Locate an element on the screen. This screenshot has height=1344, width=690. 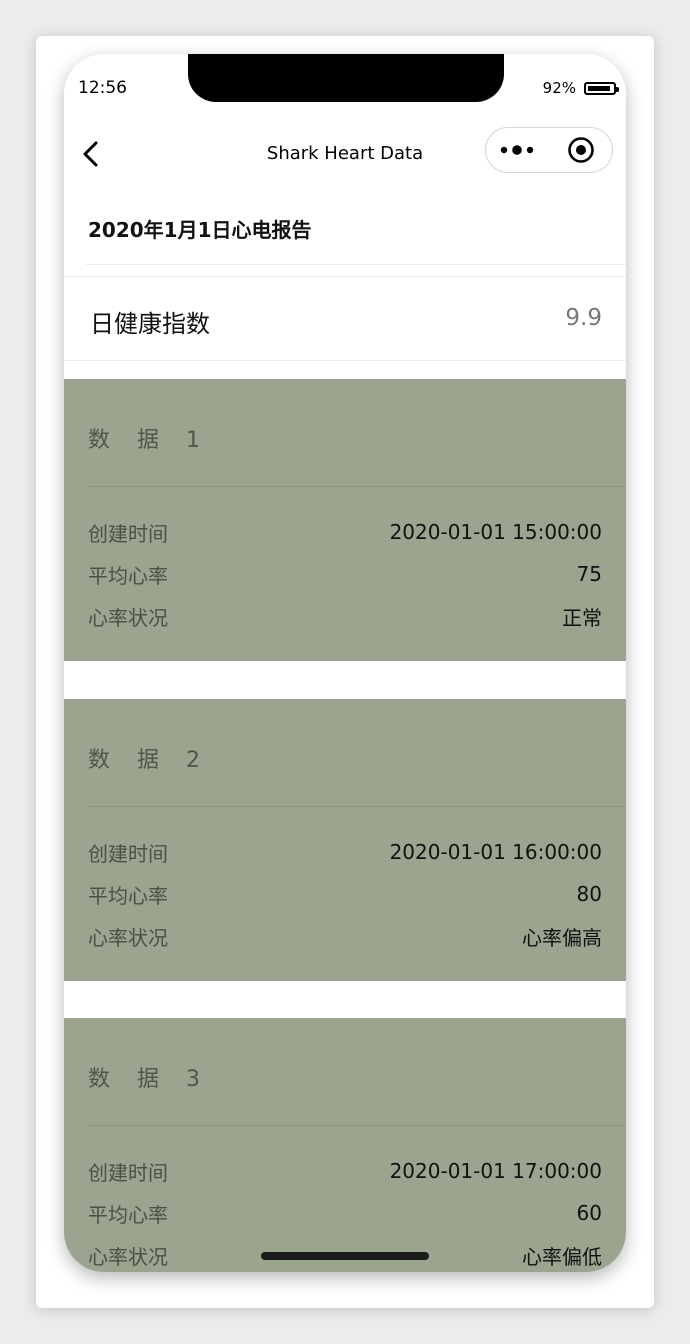
row-value: 心率偏低 is located at coordinates (562, 1256).